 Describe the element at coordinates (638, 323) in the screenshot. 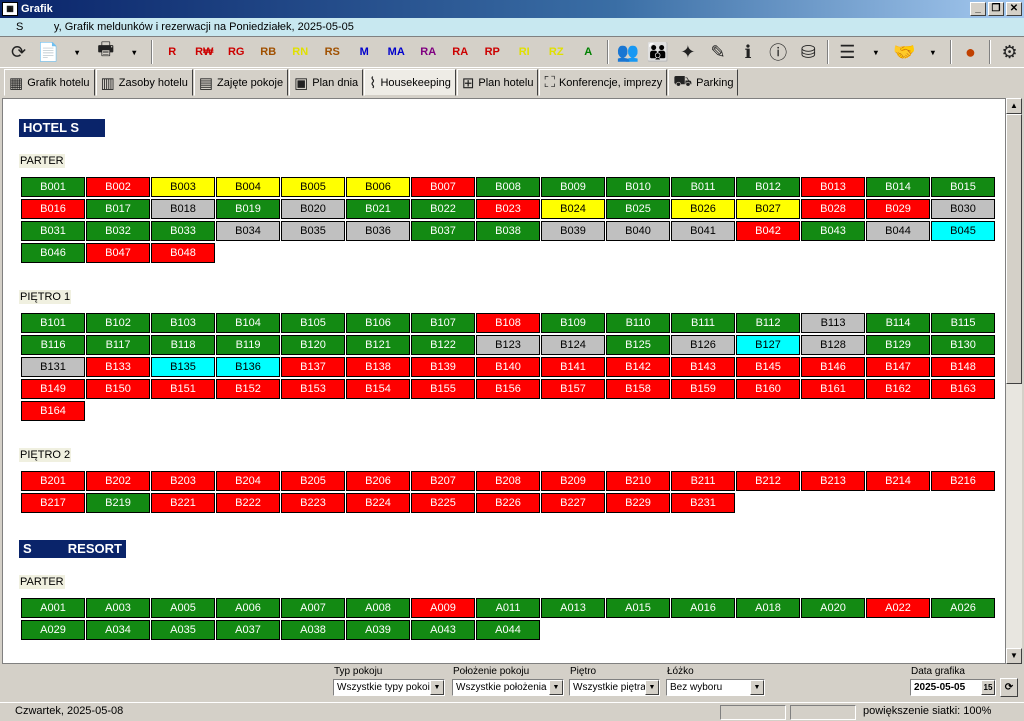

I see `room-cell: B110` at that location.